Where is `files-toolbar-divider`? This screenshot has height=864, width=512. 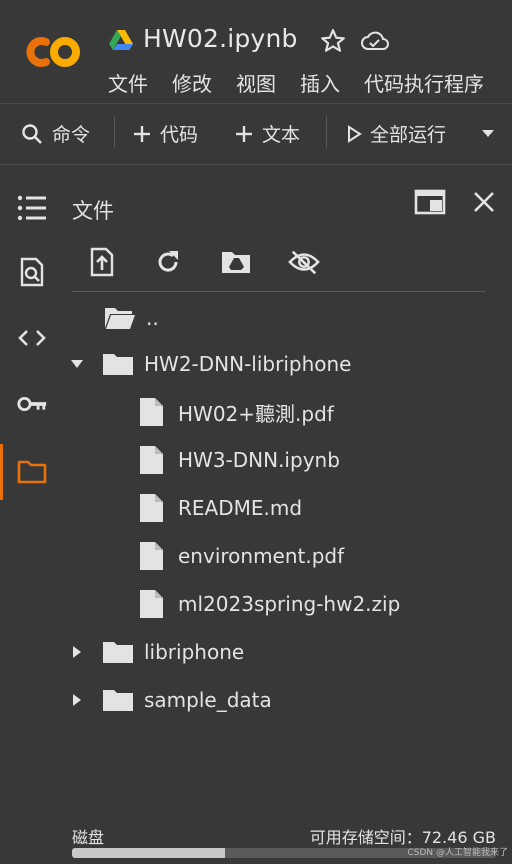 files-toolbar-divider is located at coordinates (278, 291).